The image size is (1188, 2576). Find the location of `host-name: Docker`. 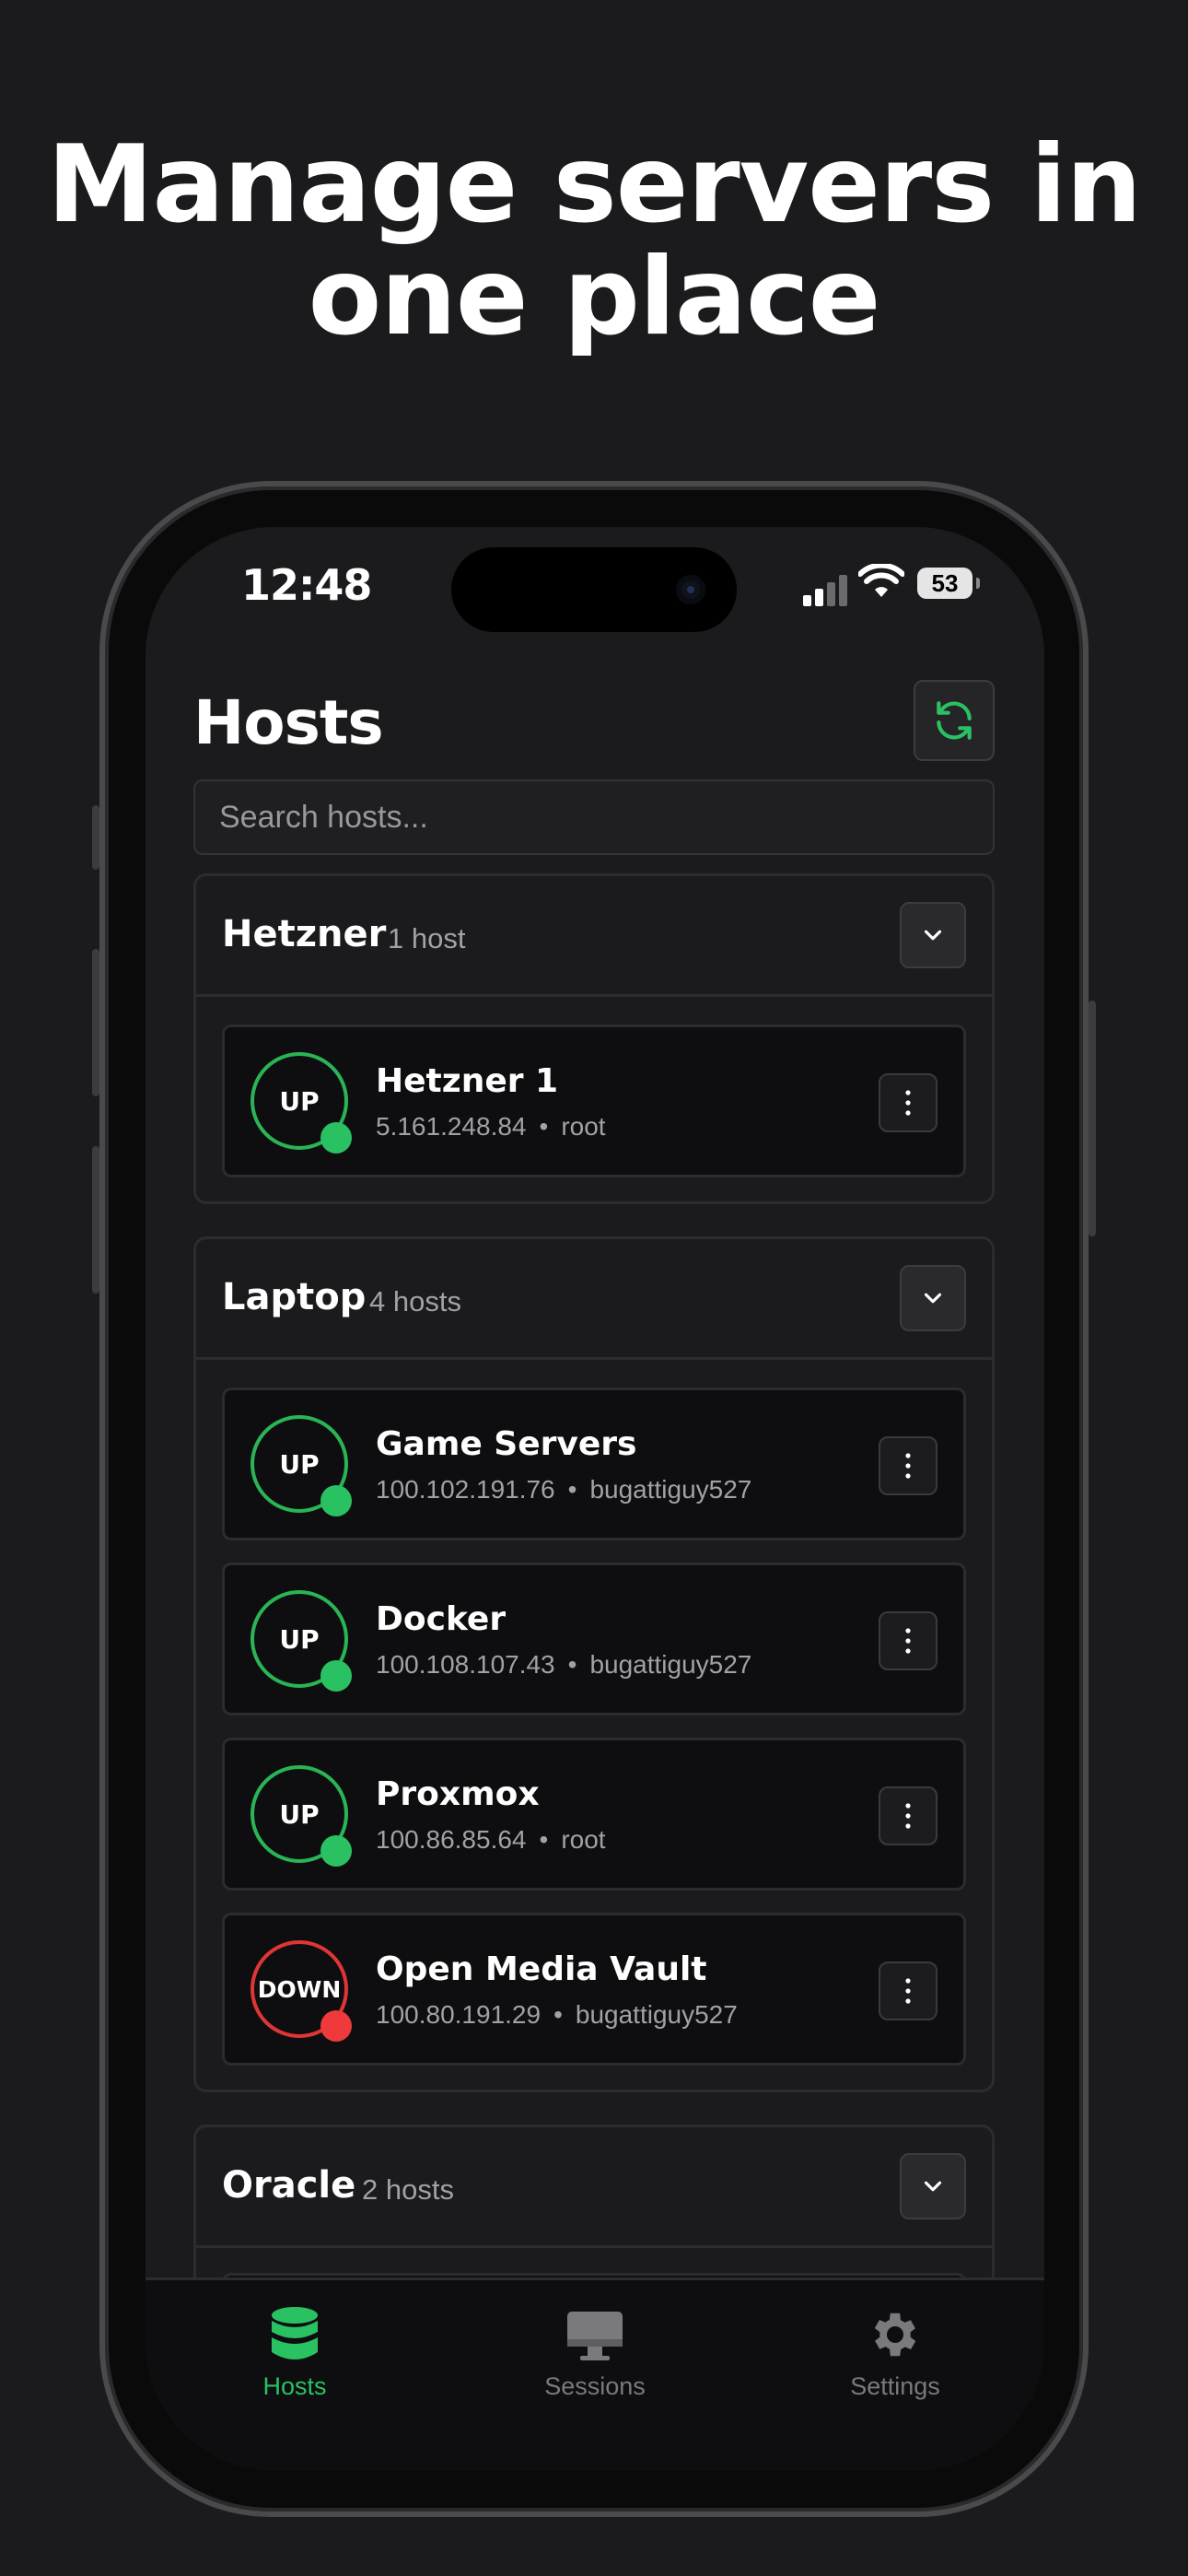

host-name: Docker is located at coordinates (441, 1619).